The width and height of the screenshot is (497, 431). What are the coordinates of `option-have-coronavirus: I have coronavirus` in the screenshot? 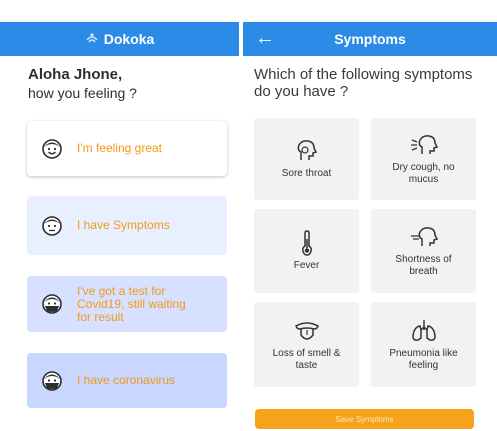 It's located at (127, 380).